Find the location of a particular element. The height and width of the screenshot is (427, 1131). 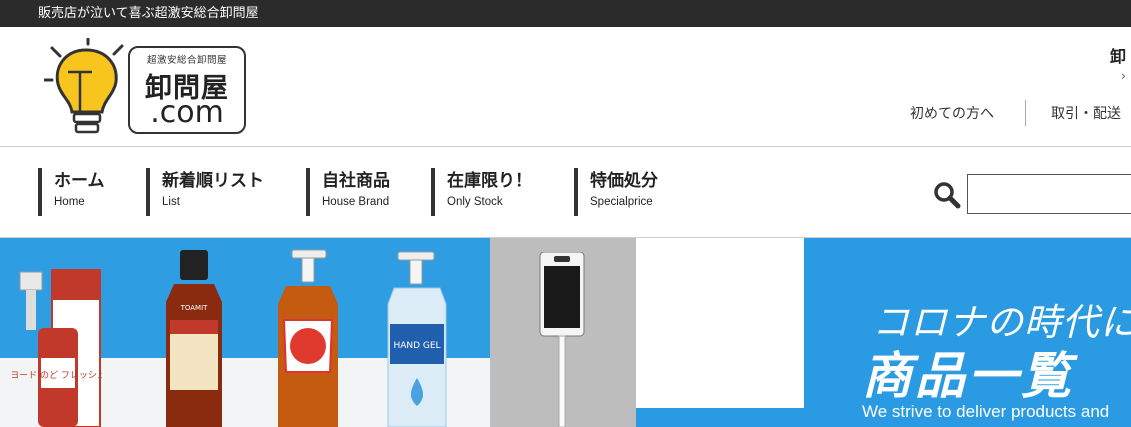

product-brand: TOAMIT is located at coordinates (194, 308).